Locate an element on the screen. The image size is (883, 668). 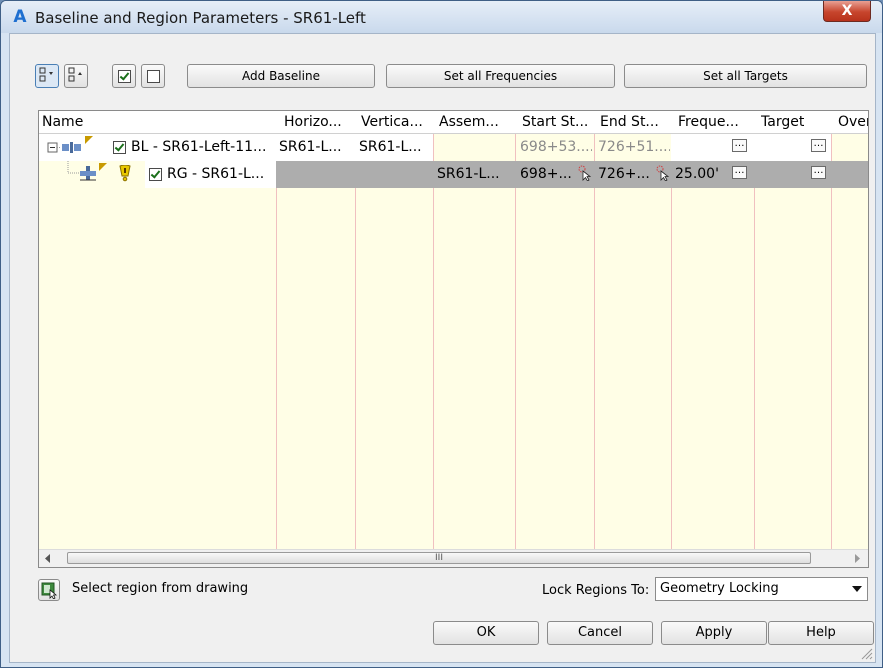
warning-icon is located at coordinates (125, 173).